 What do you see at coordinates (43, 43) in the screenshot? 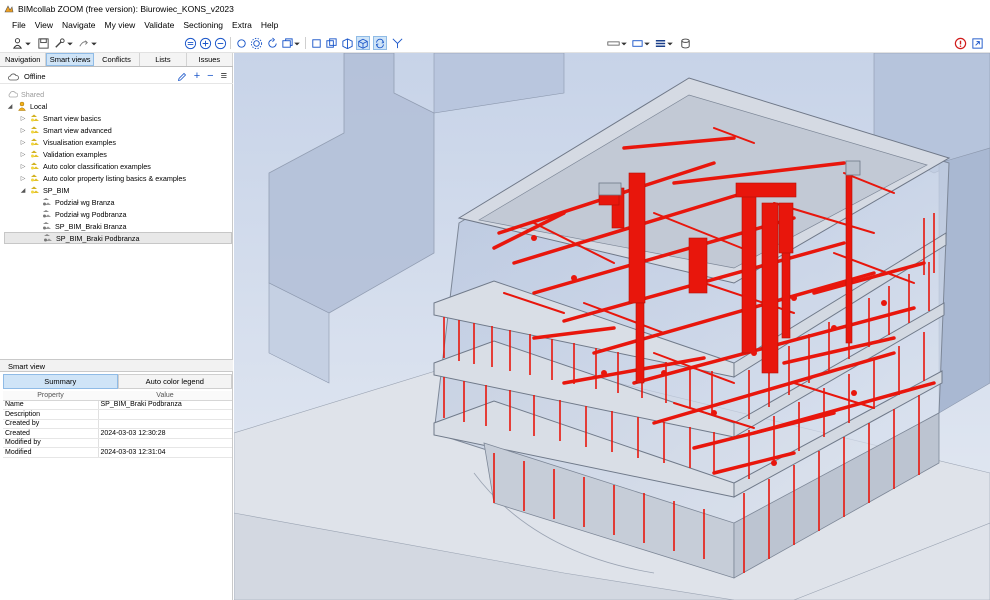
I see `save-button` at bounding box center [43, 43].